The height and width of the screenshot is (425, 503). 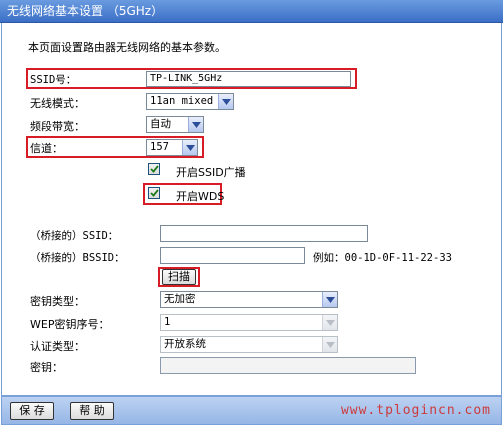 I want to click on bridged-bssid-label: （桥接的）BSSID：, so click(x=77, y=258).